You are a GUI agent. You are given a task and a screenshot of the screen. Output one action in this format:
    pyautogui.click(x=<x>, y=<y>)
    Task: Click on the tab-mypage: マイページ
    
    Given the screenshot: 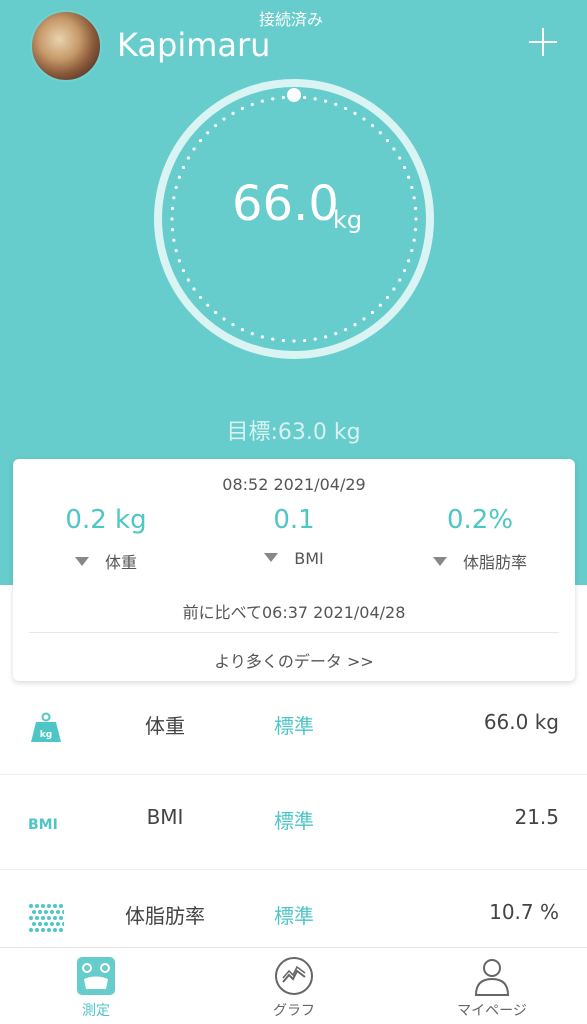 What is the action you would take?
    pyautogui.click(x=492, y=988)
    